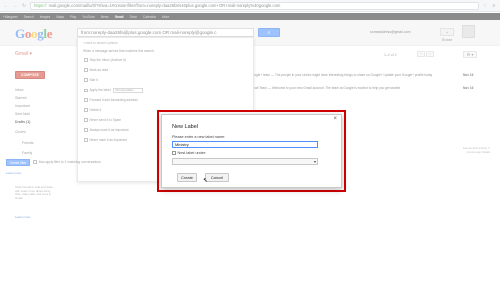 The image size is (500, 281). I want to click on nest-label-option: Nest label under:, so click(189, 153).